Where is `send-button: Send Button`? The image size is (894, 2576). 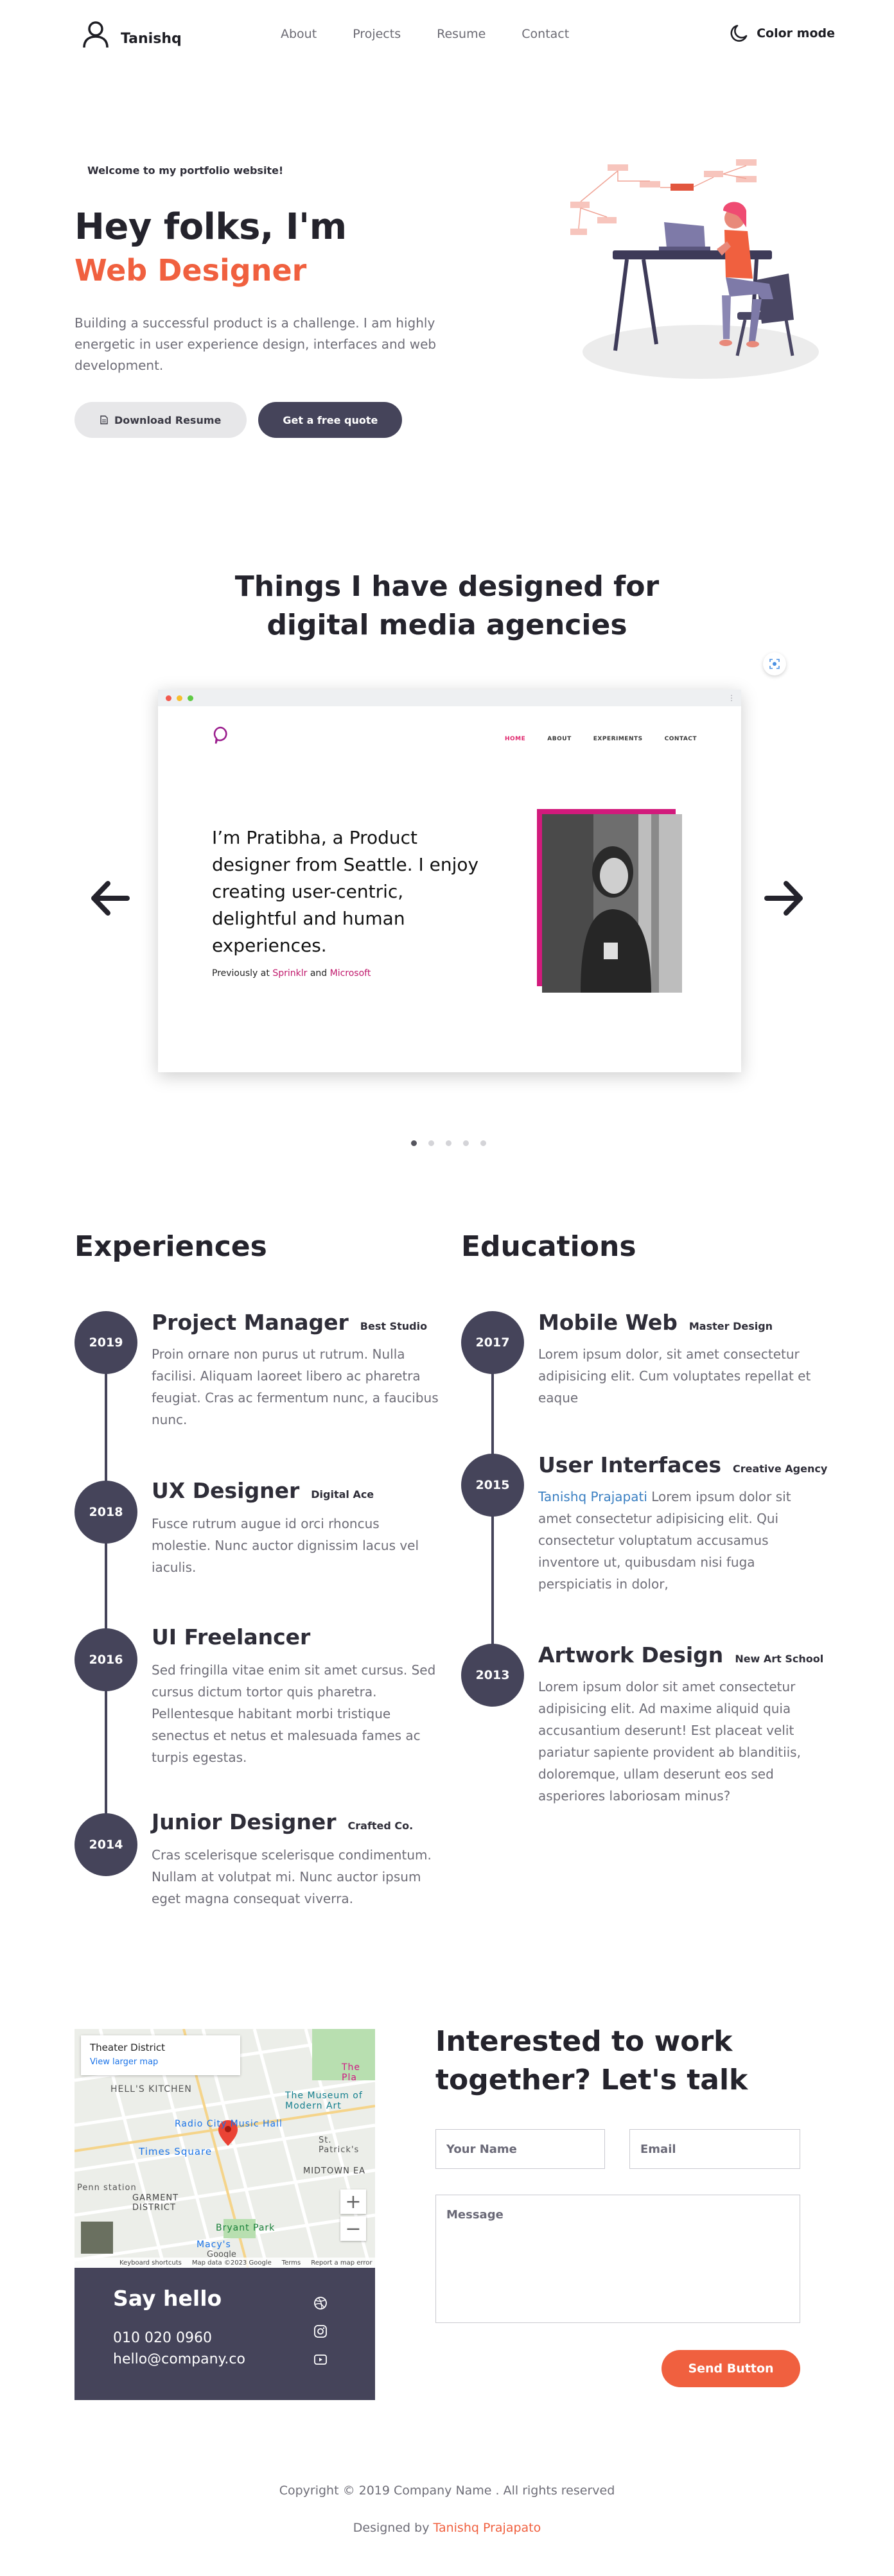 send-button: Send Button is located at coordinates (731, 2368).